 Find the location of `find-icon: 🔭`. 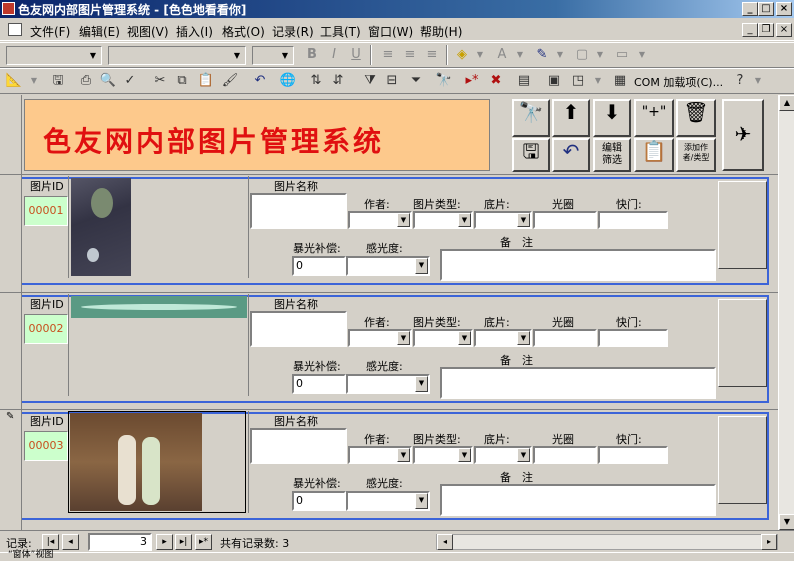

find-icon: 🔭 is located at coordinates (444, 81).